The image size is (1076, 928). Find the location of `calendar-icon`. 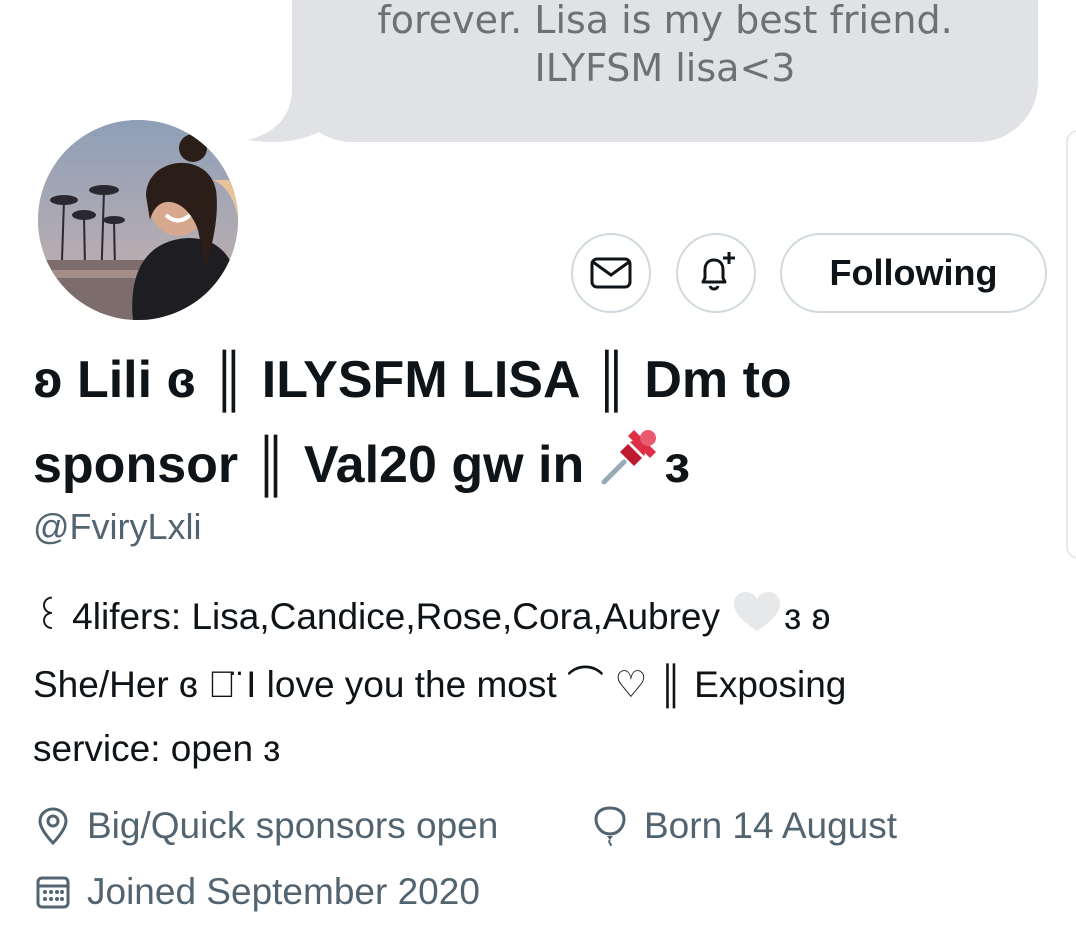

calendar-icon is located at coordinates (53, 892).